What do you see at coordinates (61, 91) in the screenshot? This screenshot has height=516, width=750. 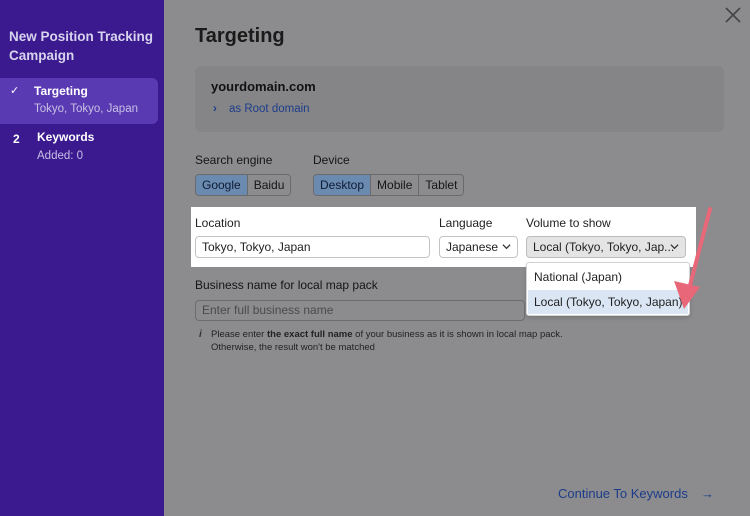 I see `step-title: Targeting` at bounding box center [61, 91].